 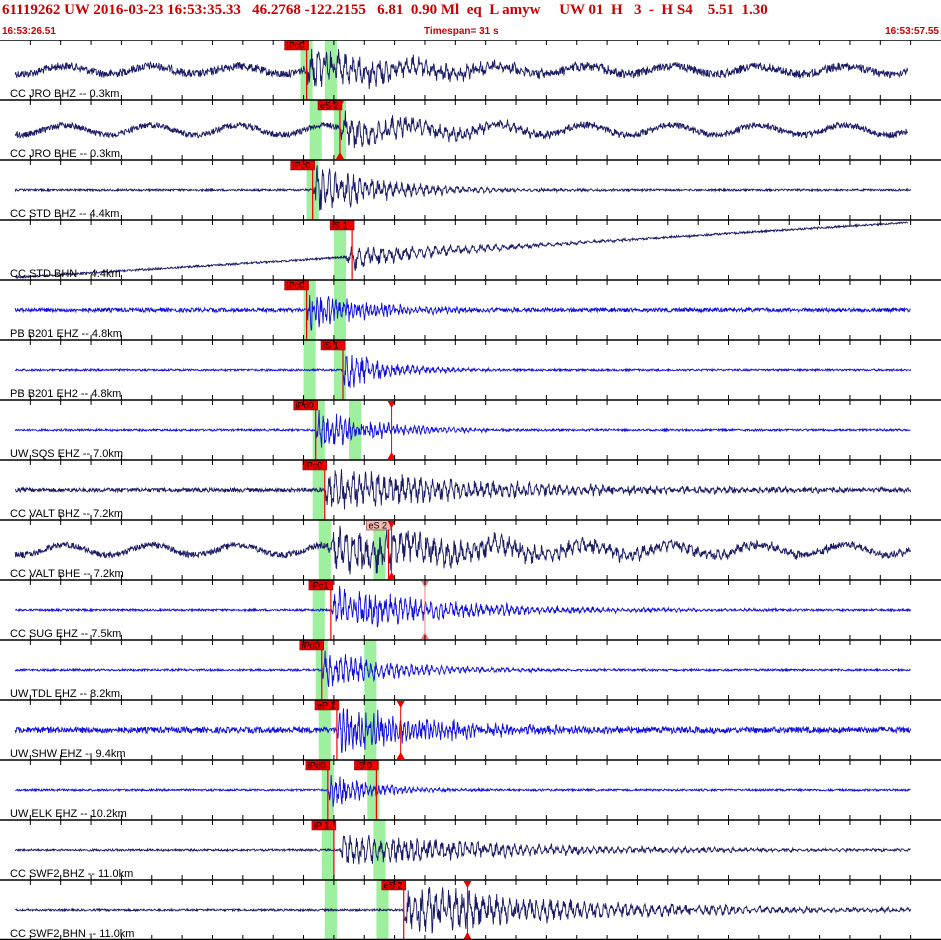 I want to click on trace-label: CC JRO BHZ -- 0.3km, so click(x=64, y=94).